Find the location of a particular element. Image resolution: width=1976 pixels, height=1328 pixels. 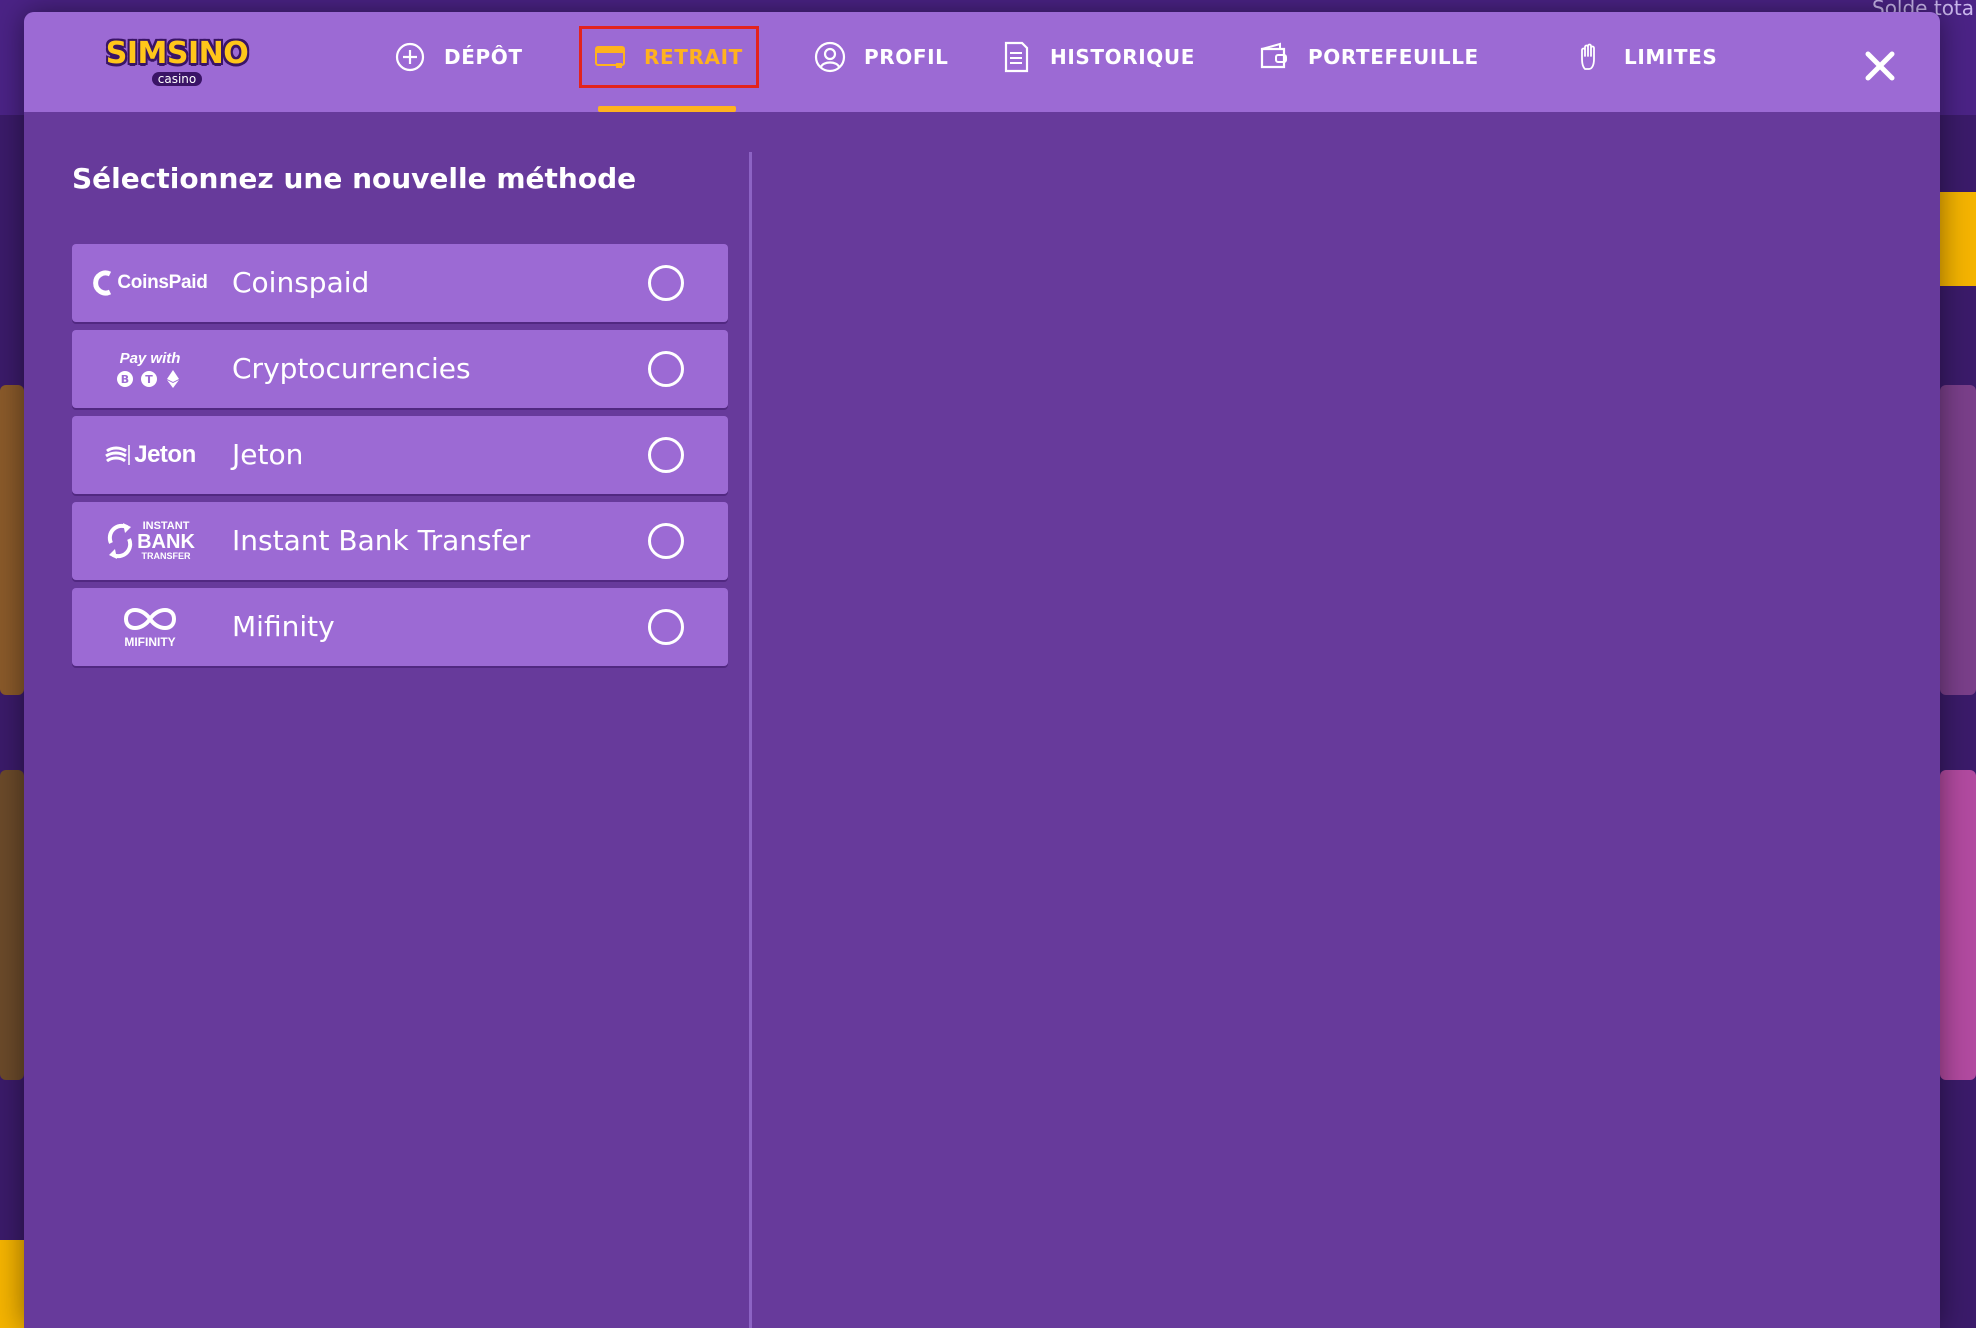

transfer-arrows-icon is located at coordinates (120, 541).